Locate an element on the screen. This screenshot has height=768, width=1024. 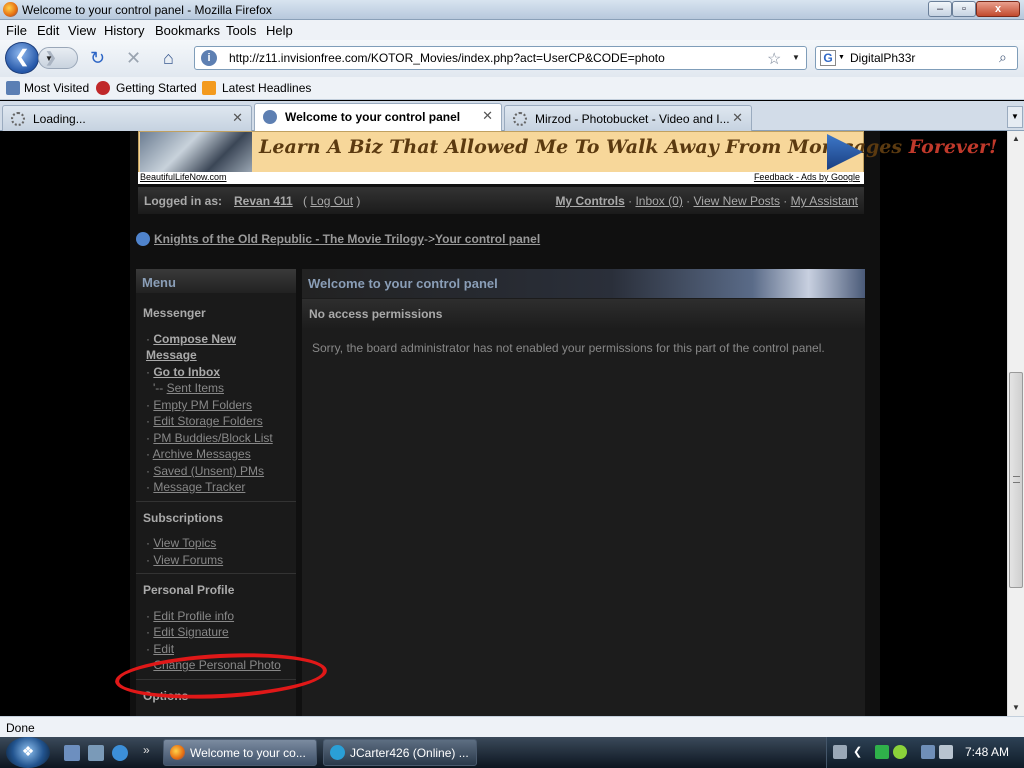
edit-signature-link: Edit Signature is located at coordinates (190, 632).